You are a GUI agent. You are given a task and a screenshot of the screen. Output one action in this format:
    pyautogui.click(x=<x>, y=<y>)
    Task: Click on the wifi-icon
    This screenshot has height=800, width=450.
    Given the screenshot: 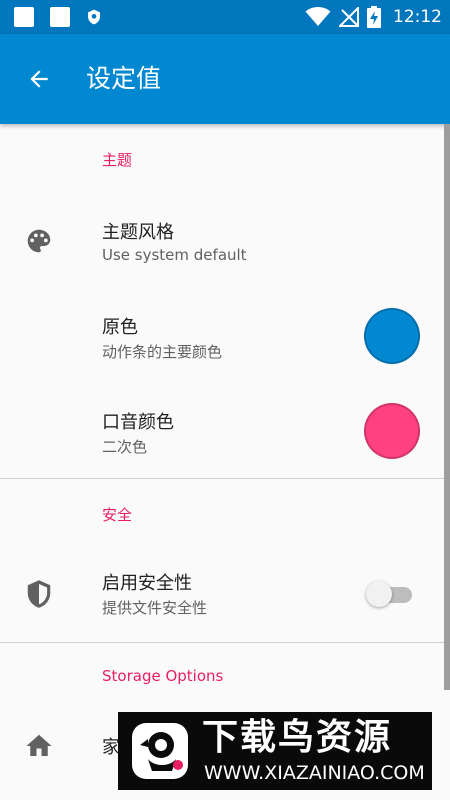 What is the action you would take?
    pyautogui.click(x=318, y=16)
    